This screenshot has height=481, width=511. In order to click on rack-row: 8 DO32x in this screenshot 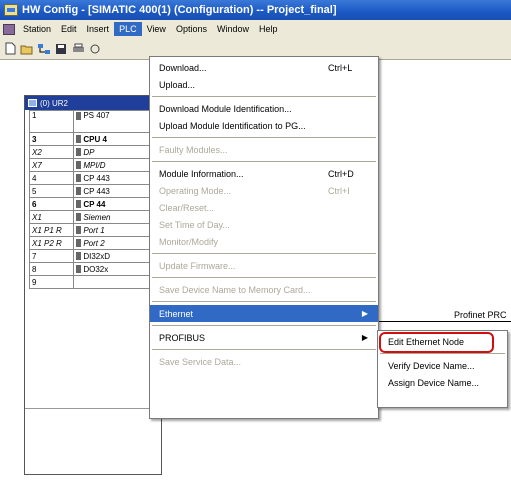, I will do `click(91, 269)`.